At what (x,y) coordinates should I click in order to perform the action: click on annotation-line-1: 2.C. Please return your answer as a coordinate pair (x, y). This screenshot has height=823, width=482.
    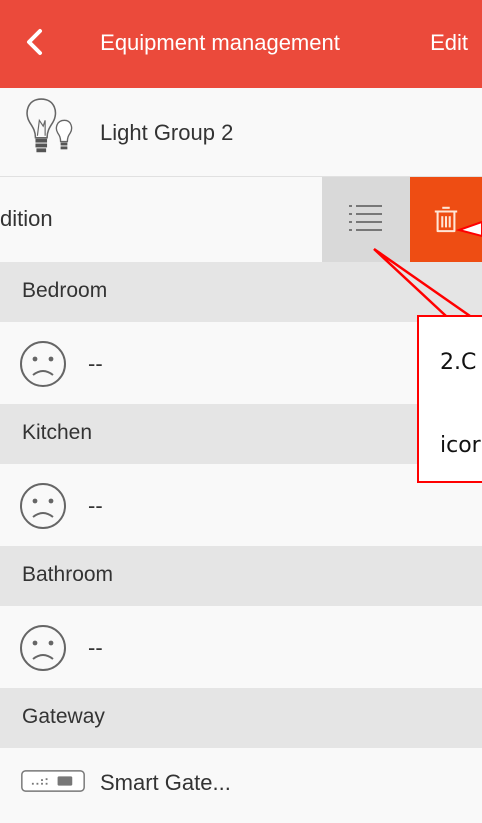
    Looking at the image, I should click on (458, 362).